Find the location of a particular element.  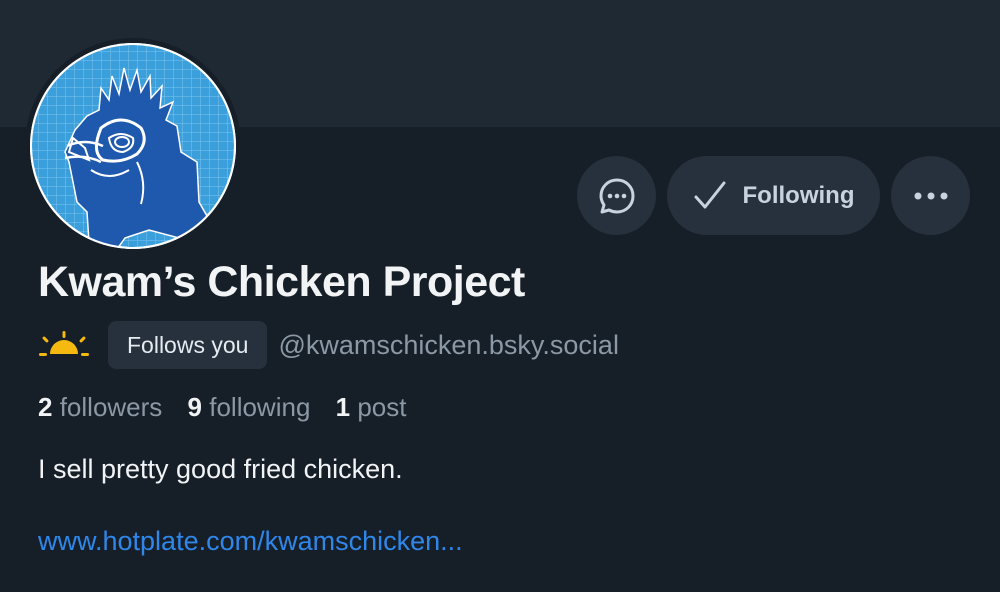

following-label: following is located at coordinates (260, 407).